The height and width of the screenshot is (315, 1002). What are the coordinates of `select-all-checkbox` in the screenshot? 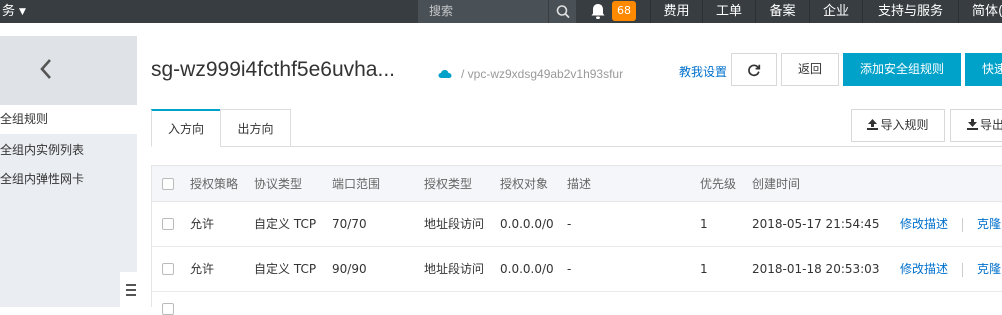 It's located at (168, 184).